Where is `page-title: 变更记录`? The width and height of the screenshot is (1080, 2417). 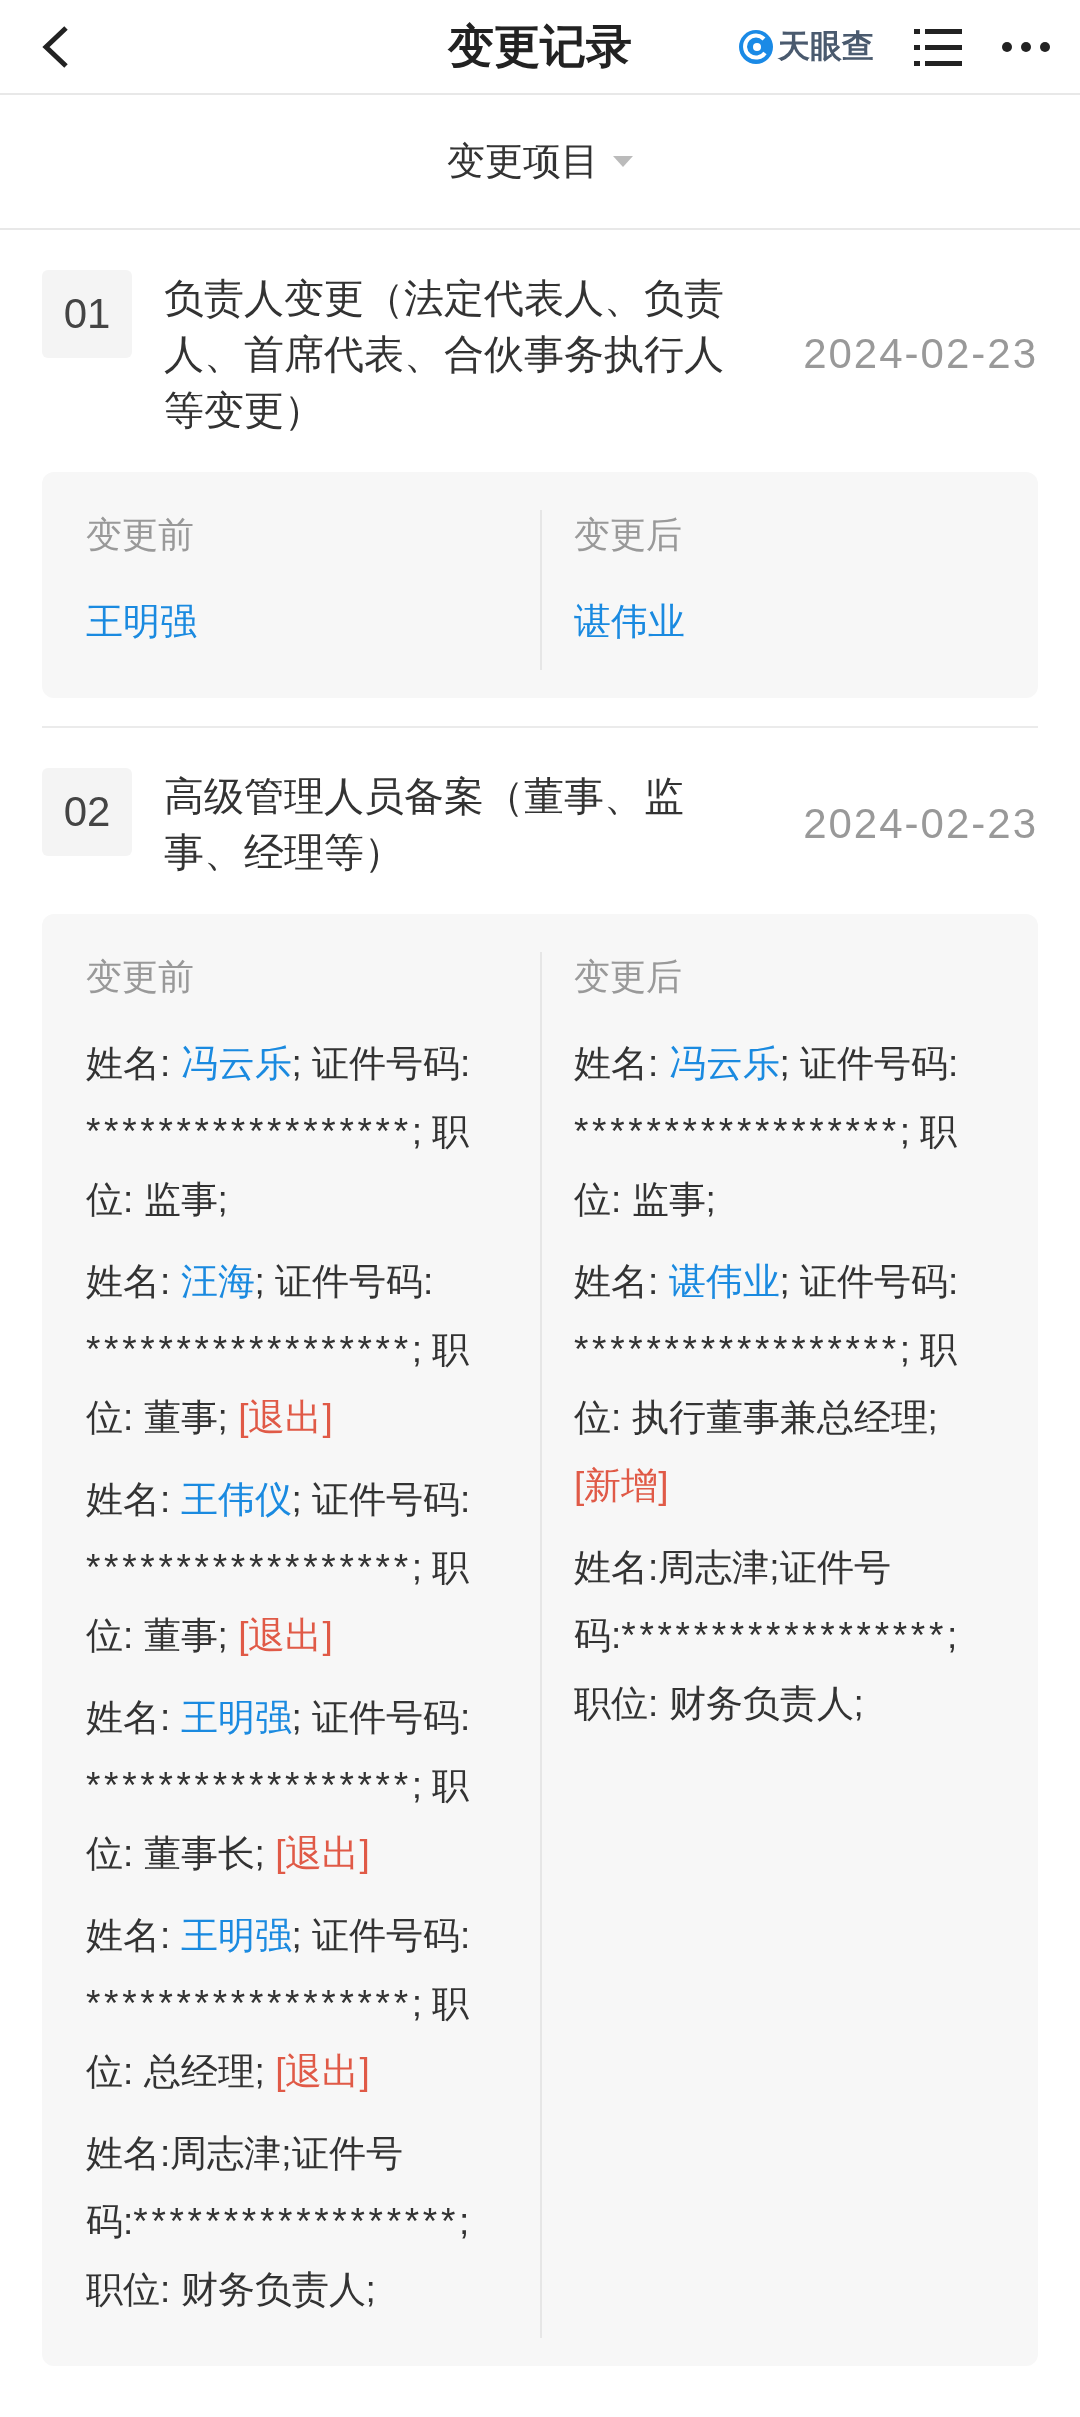 page-title: 变更记录 is located at coordinates (540, 46).